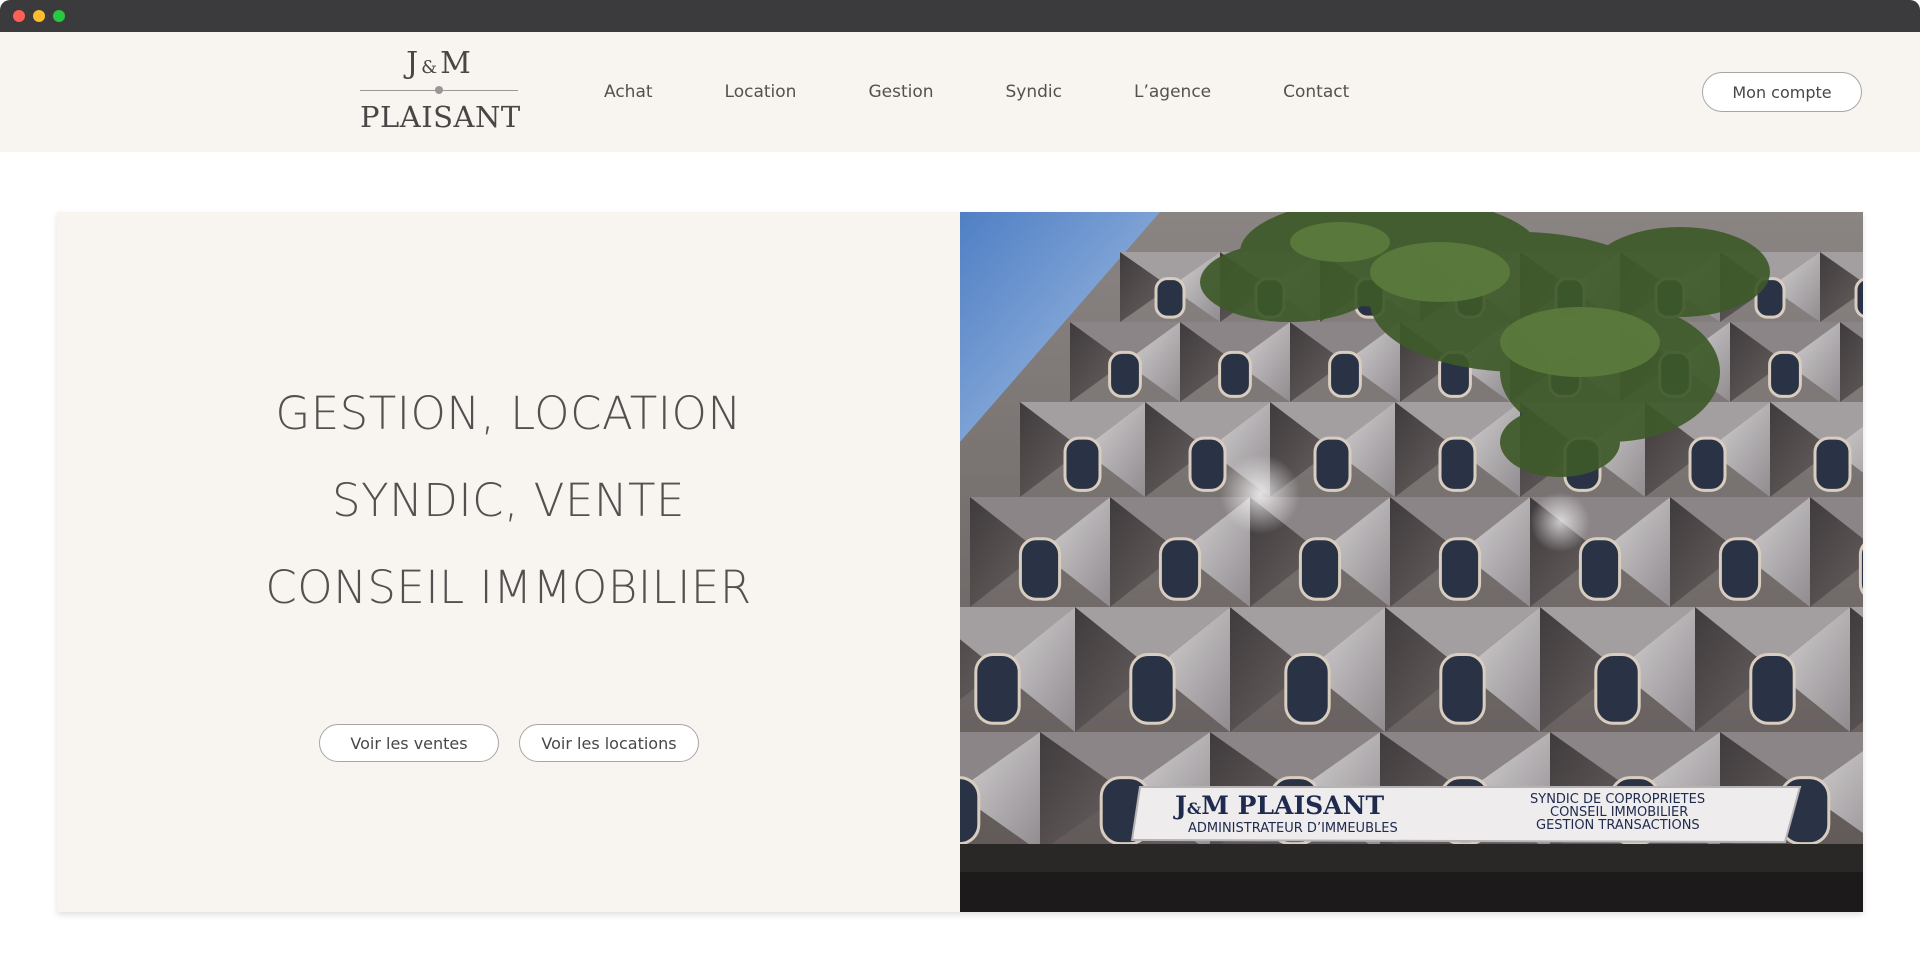  Describe the element at coordinates (1316, 92) in the screenshot. I see `nav-item-contact: Contact` at that location.